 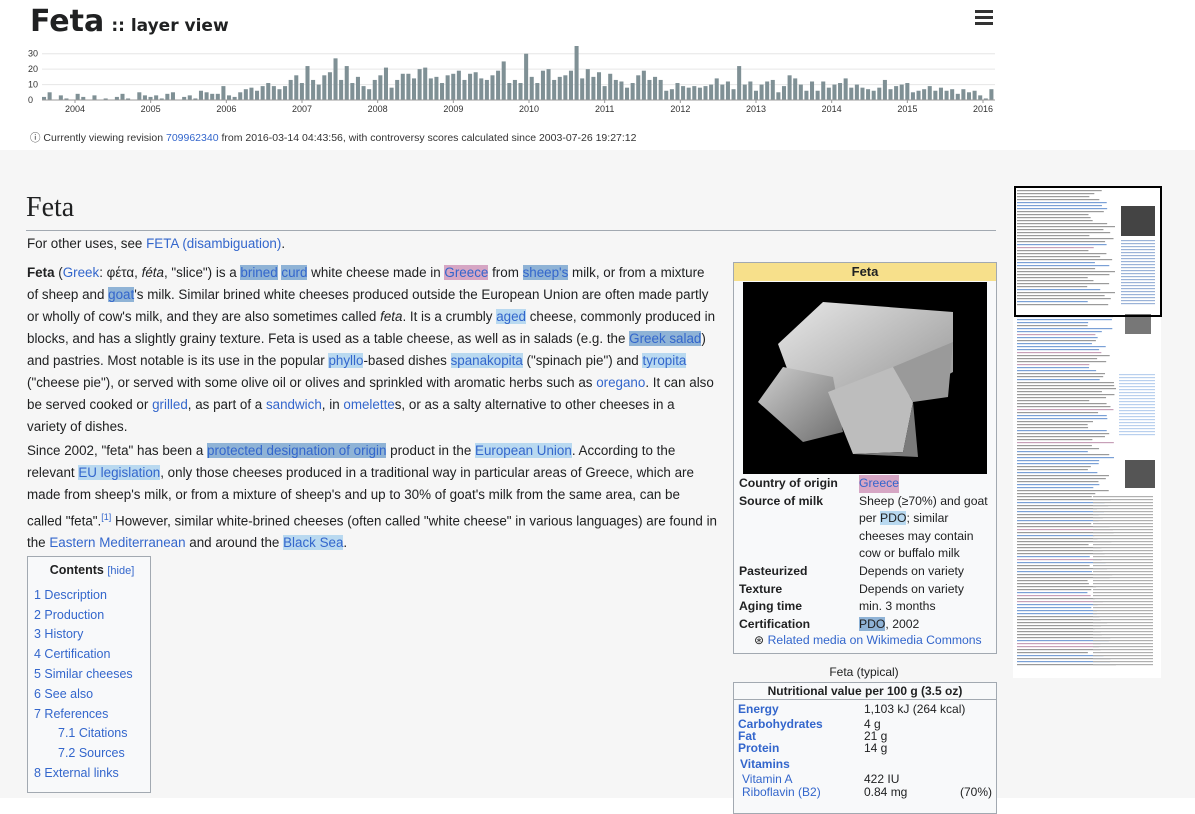 I want to click on toc-item: 1 Description, so click(x=70, y=595).